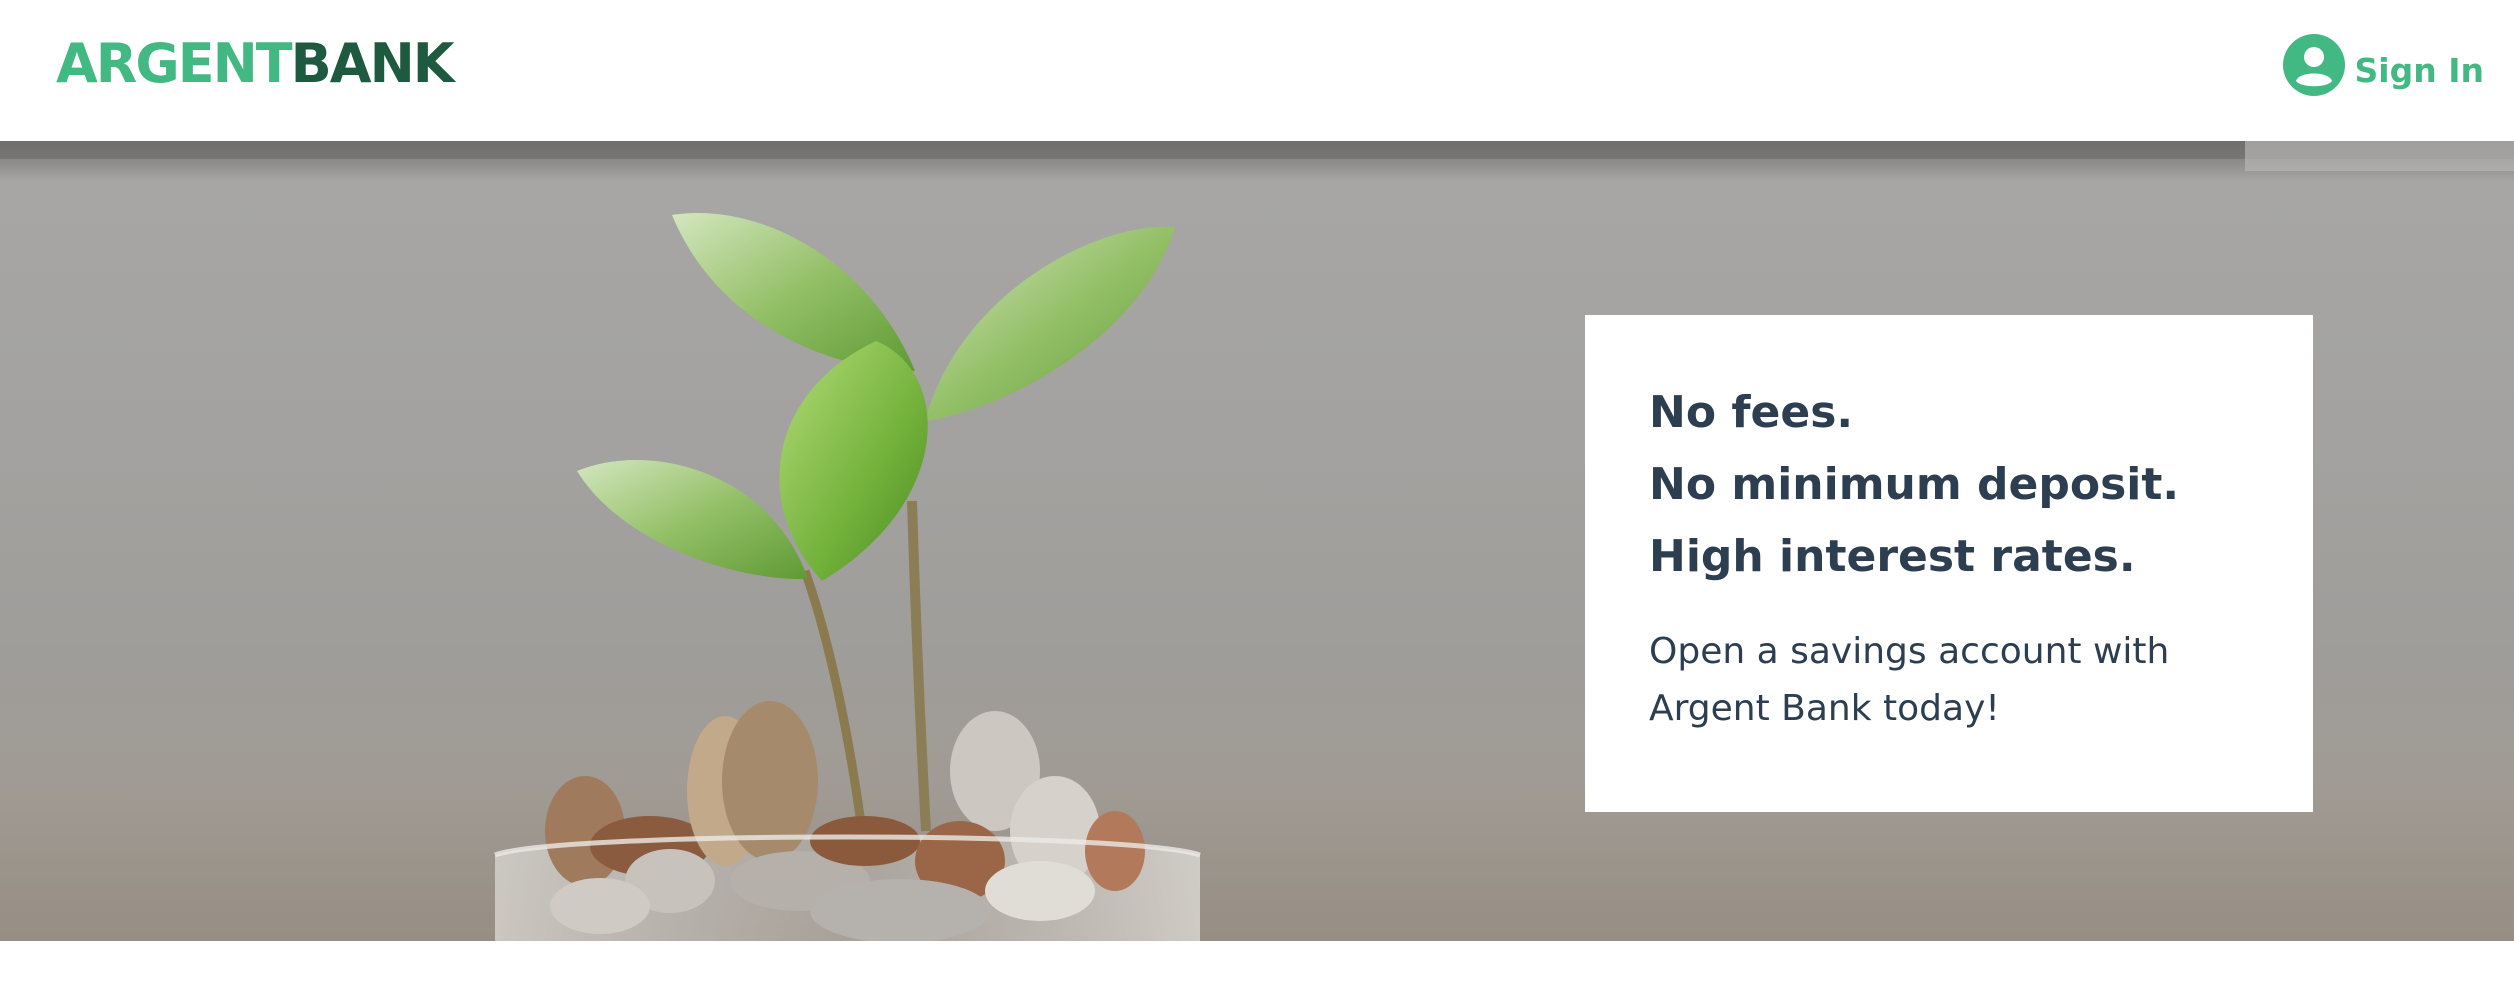 Image resolution: width=2514 pixels, height=1000 pixels. I want to click on sign-in-link: Sign In, so click(2383, 65).